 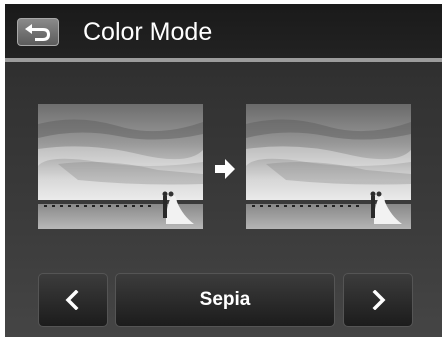 I want to click on original-photo, so click(x=120, y=166).